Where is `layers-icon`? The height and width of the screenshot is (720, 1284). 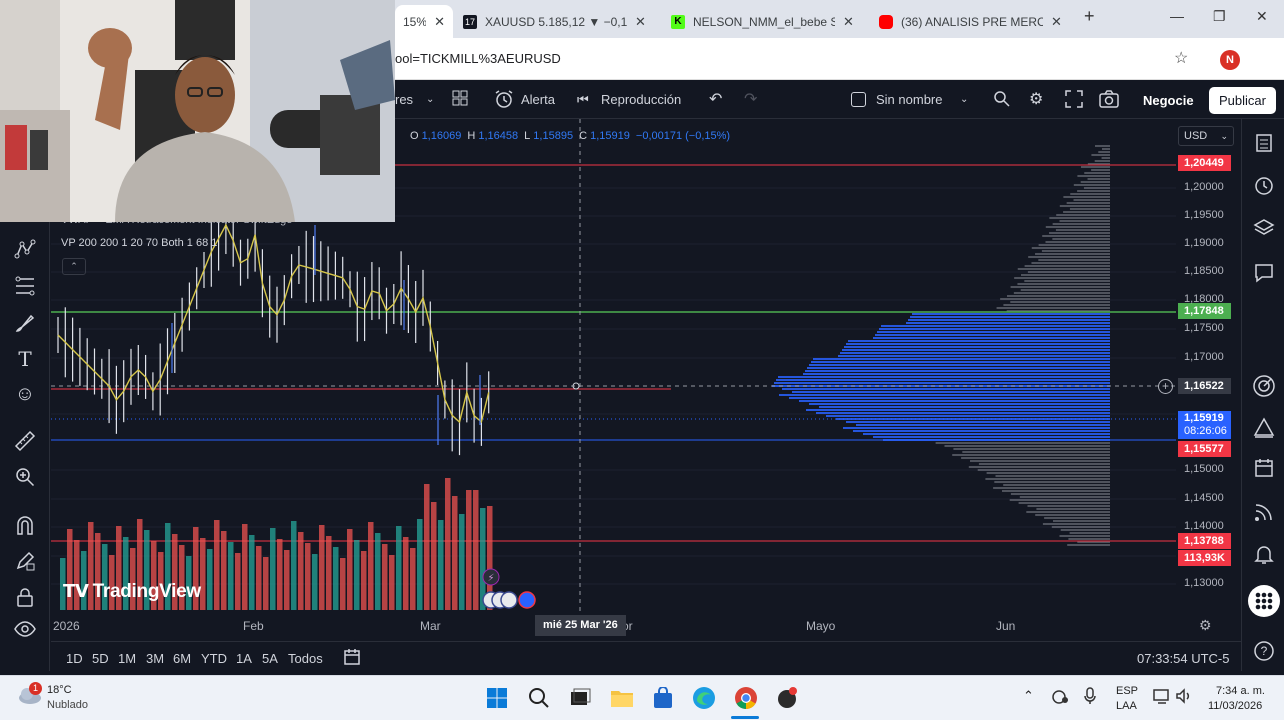 layers-icon is located at coordinates (1264, 228).